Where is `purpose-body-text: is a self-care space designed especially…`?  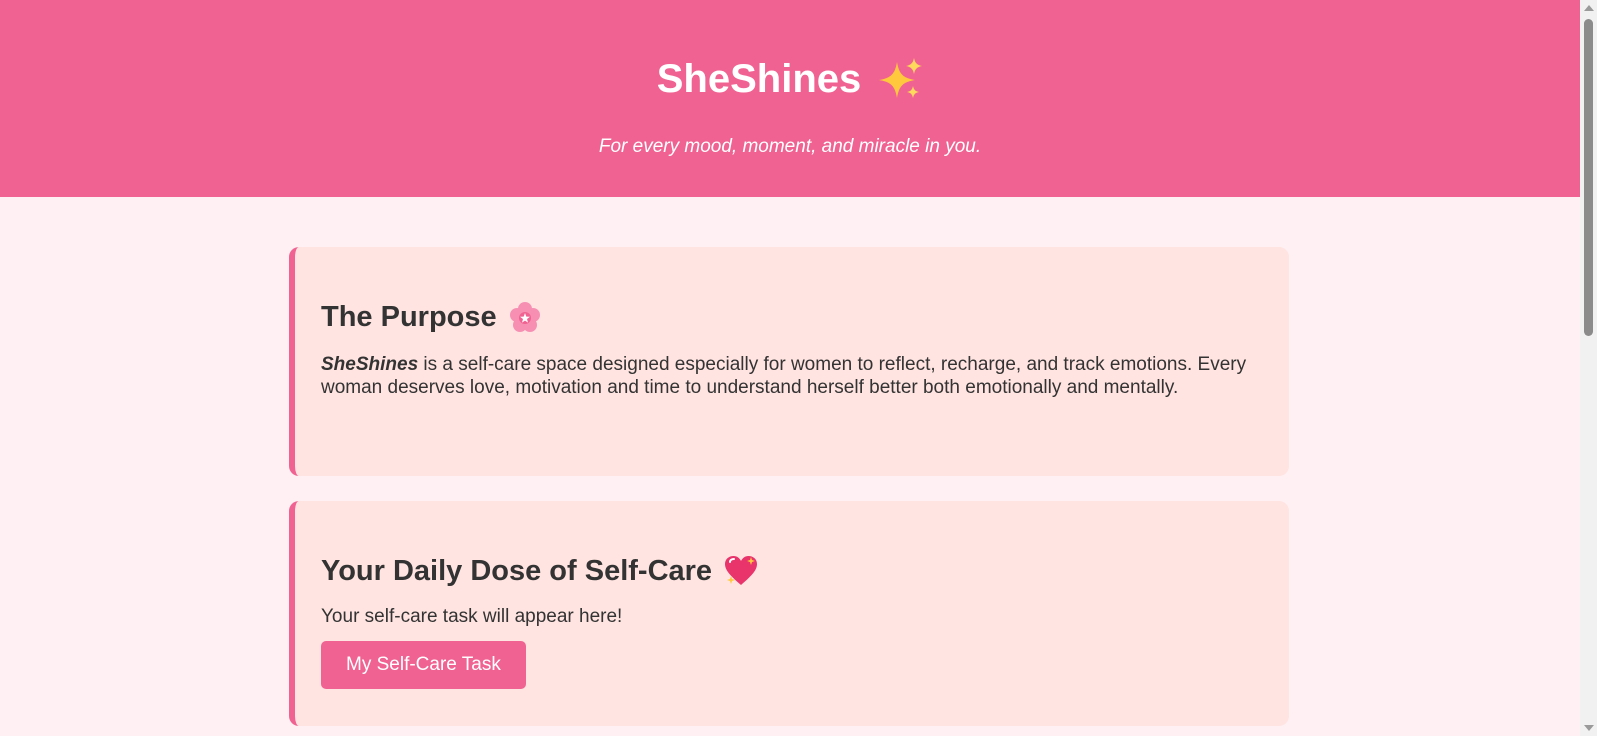
purpose-body-text: is a self-care space designed especially… is located at coordinates (784, 376).